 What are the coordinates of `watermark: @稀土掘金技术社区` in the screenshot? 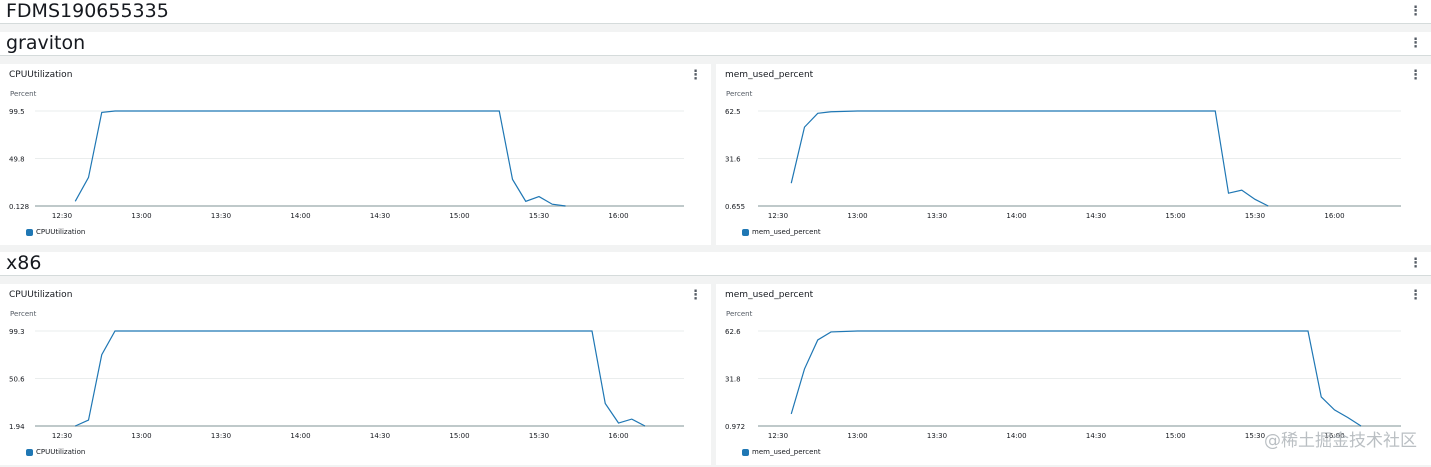 It's located at (1340, 441).